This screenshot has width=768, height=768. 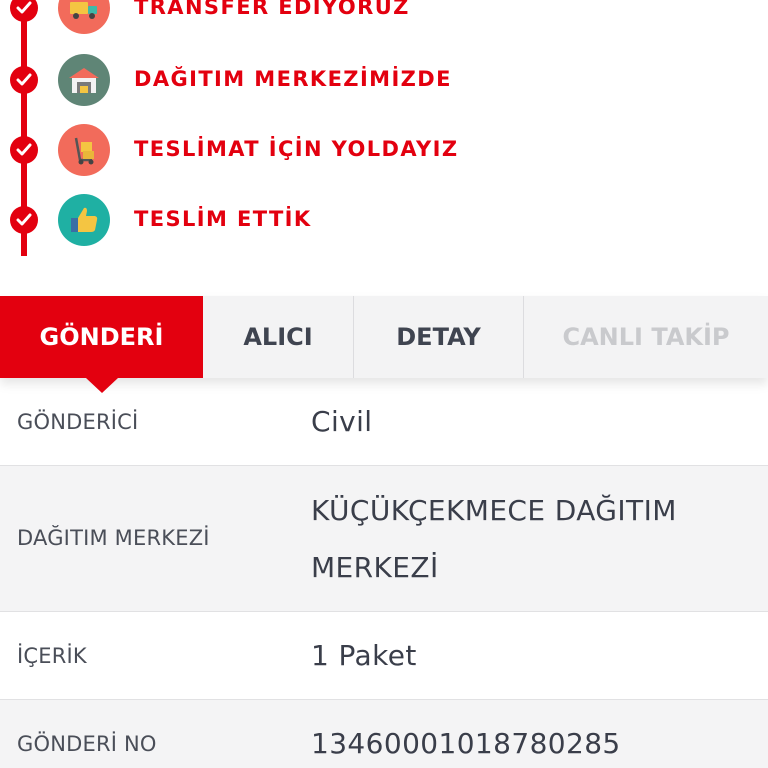 What do you see at coordinates (84, 150) in the screenshot?
I see `hand-truck-icon` at bounding box center [84, 150].